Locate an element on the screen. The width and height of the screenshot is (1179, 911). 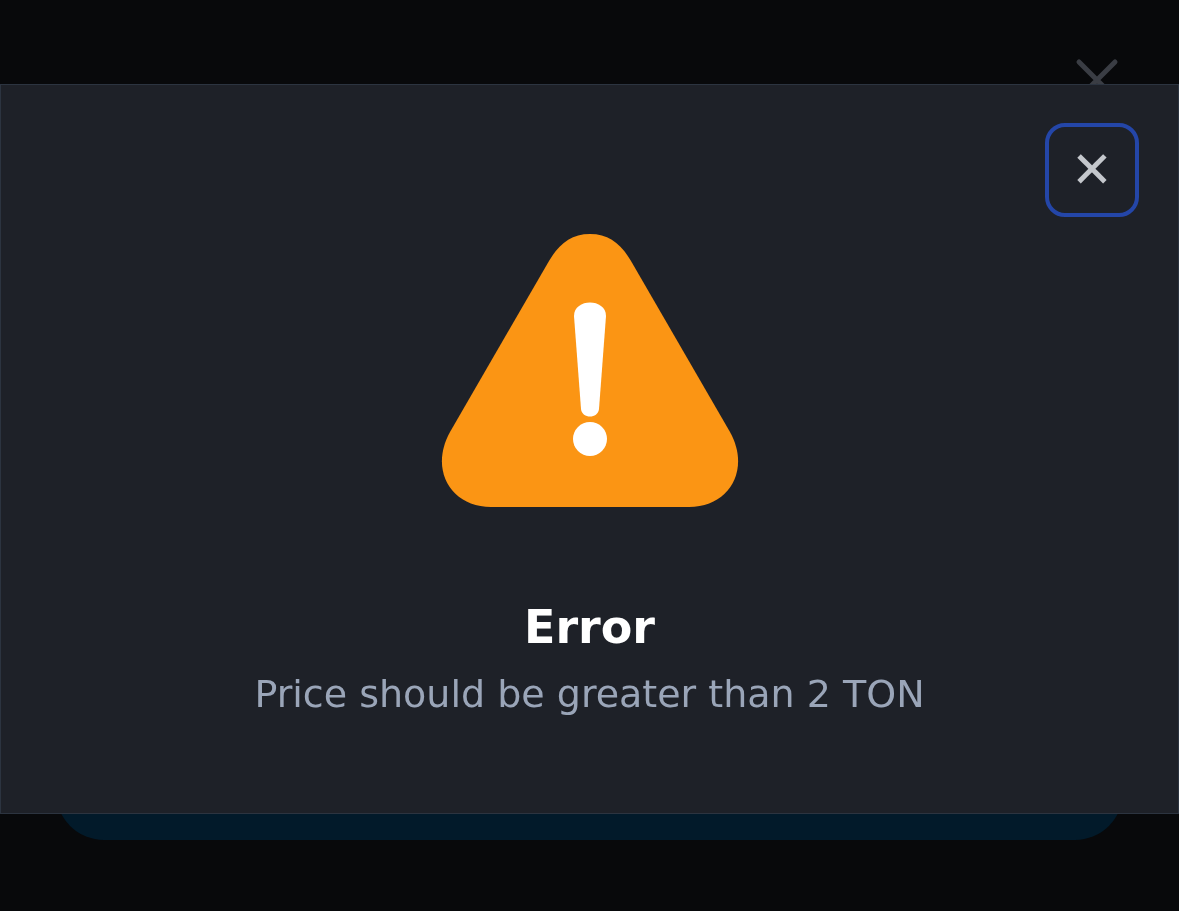
error-title: Error is located at coordinates (589, 627).